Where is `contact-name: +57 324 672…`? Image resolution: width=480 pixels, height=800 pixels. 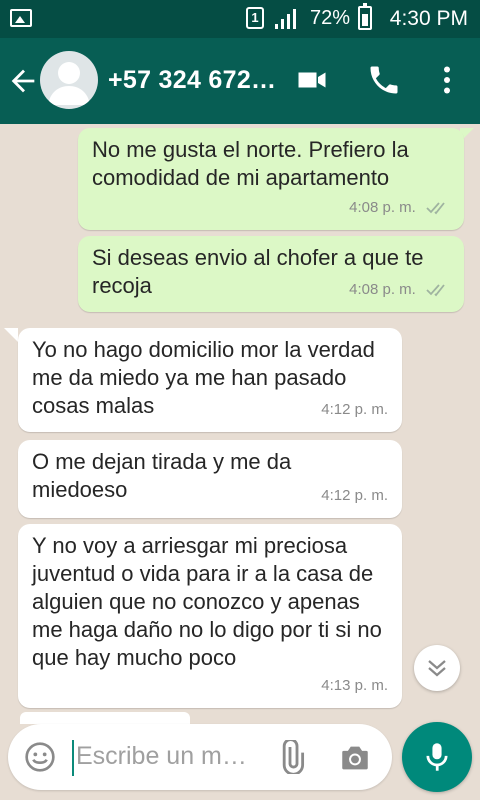
contact-name: +57 324 672… is located at coordinates (192, 80).